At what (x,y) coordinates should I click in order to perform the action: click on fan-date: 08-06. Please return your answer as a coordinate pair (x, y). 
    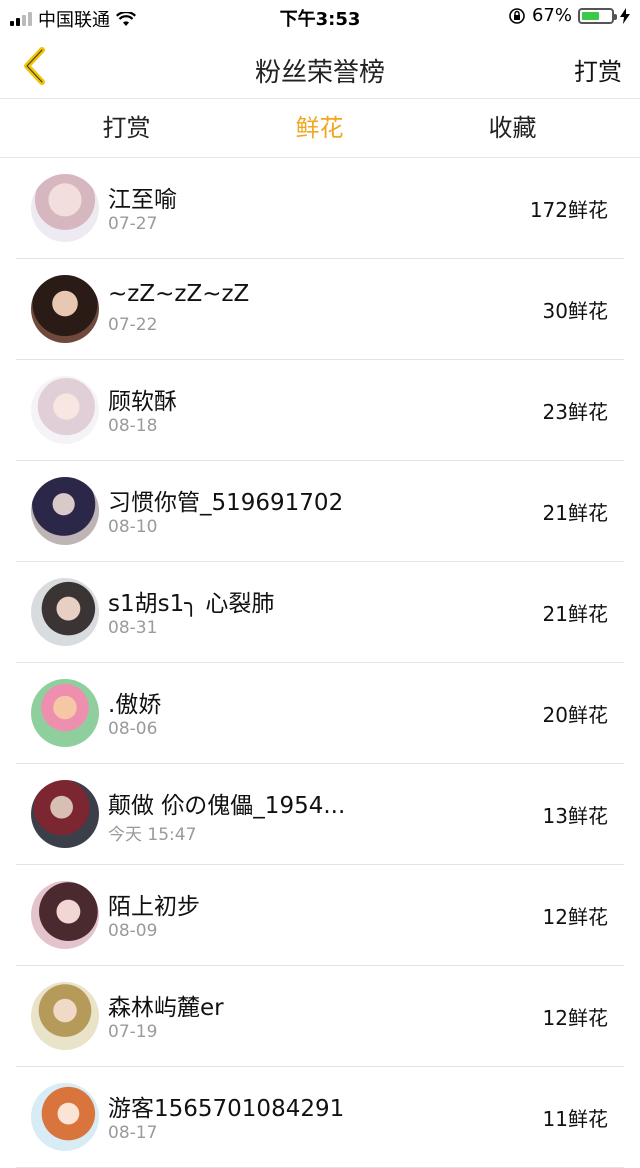
    Looking at the image, I should click on (133, 729).